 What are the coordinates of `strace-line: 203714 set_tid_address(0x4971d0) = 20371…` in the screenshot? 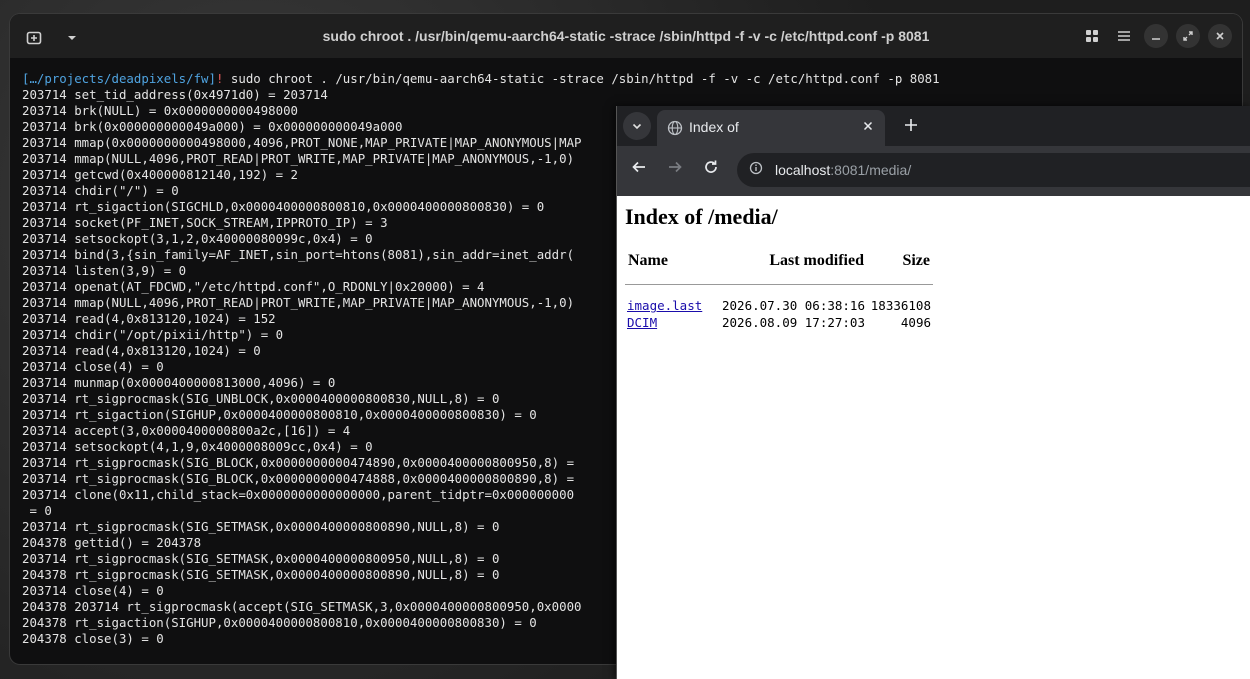 It's located at (175, 94).